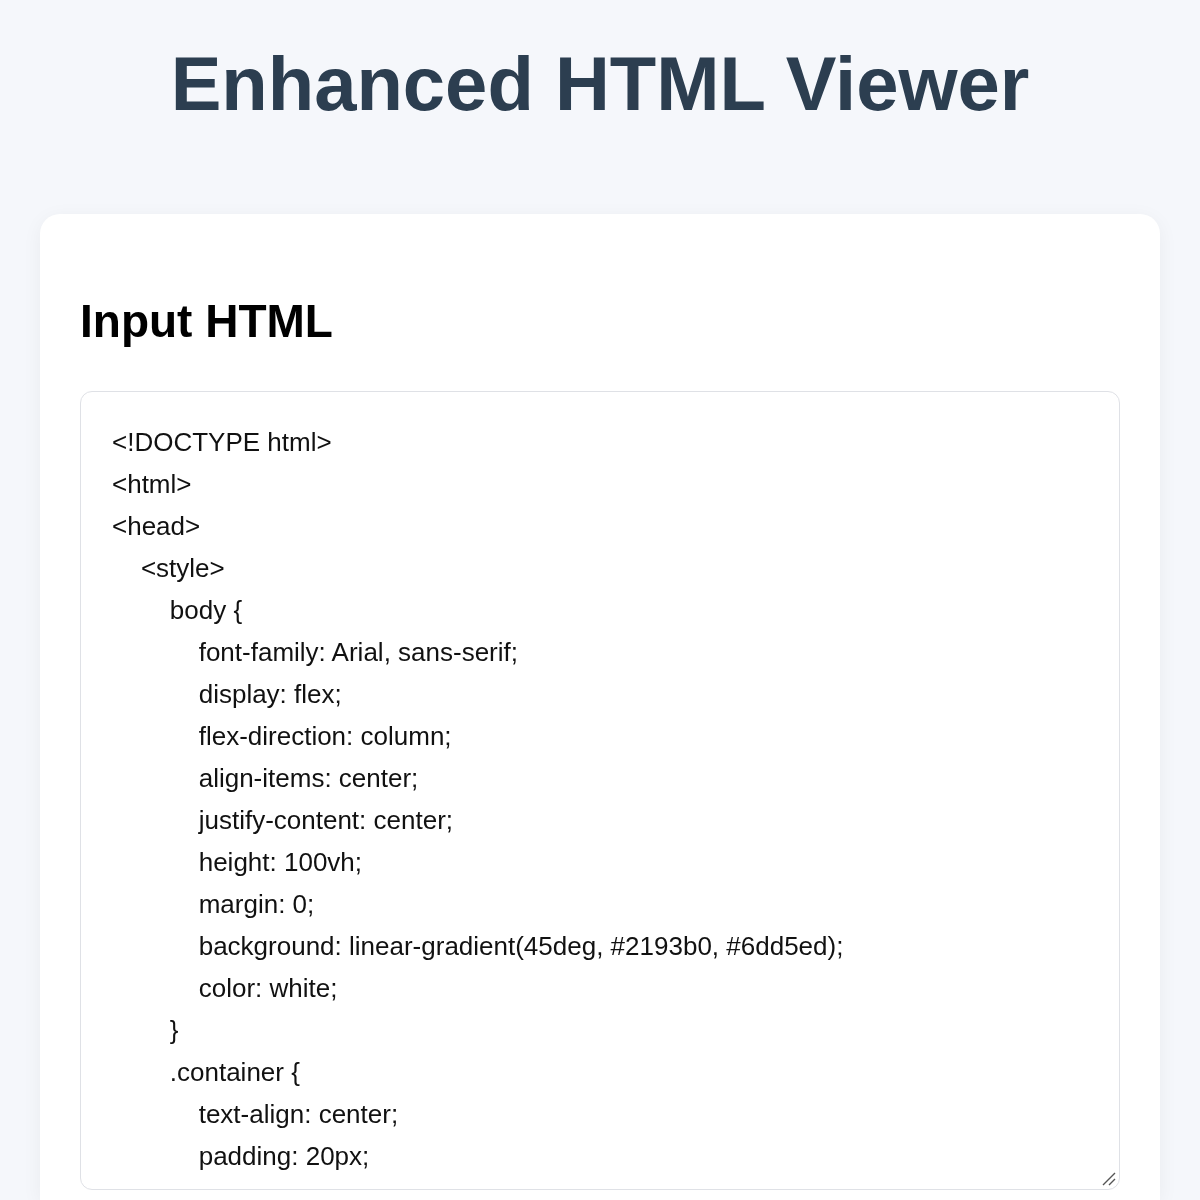 The width and height of the screenshot is (1200, 1200). What do you see at coordinates (222, 442) in the screenshot?
I see `code-line: <!DOCTYPE html>` at bounding box center [222, 442].